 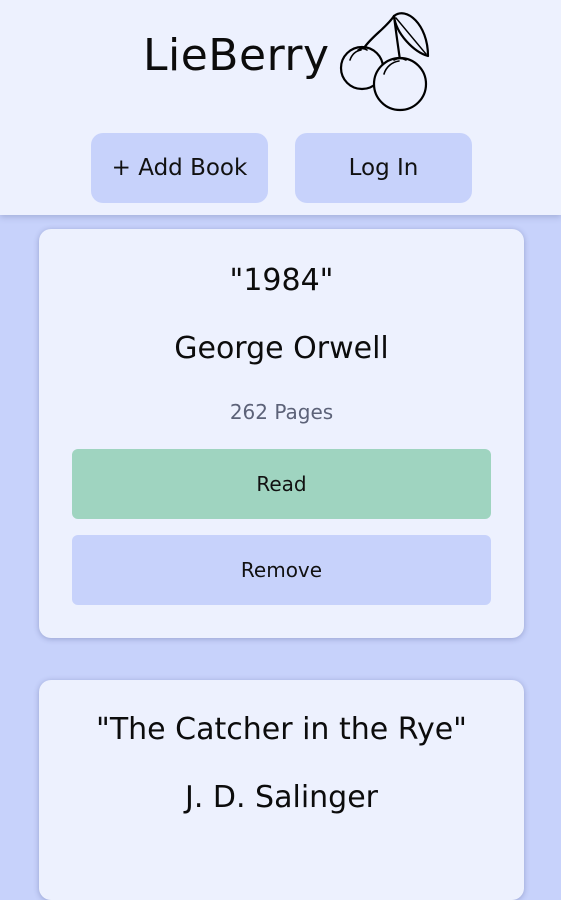 What do you see at coordinates (281, 570) in the screenshot?
I see `remove-button: Remove` at bounding box center [281, 570].